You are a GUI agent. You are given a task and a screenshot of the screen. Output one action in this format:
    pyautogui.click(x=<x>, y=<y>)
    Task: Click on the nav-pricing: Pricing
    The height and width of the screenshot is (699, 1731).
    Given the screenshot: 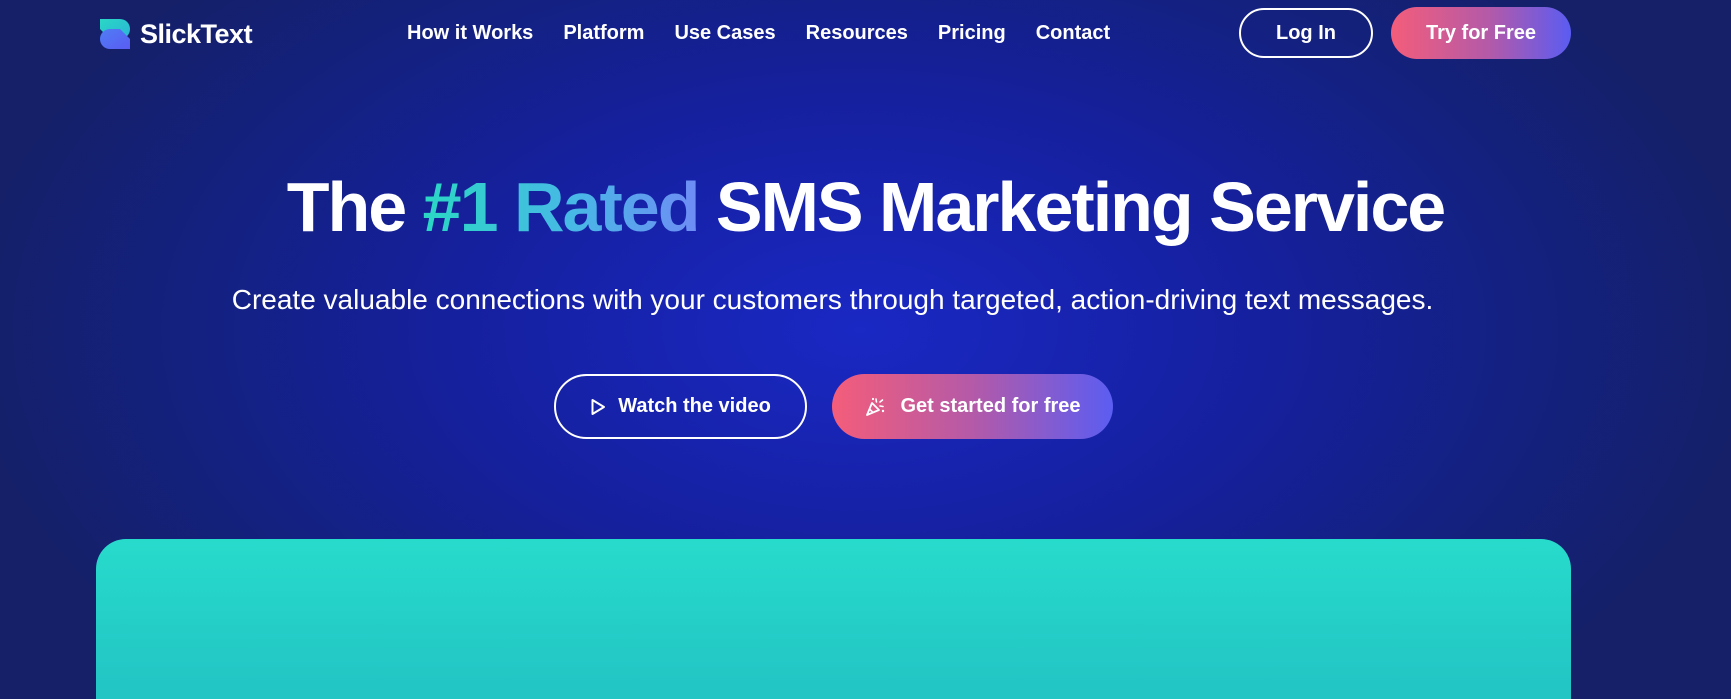 What is the action you would take?
    pyautogui.click(x=972, y=33)
    